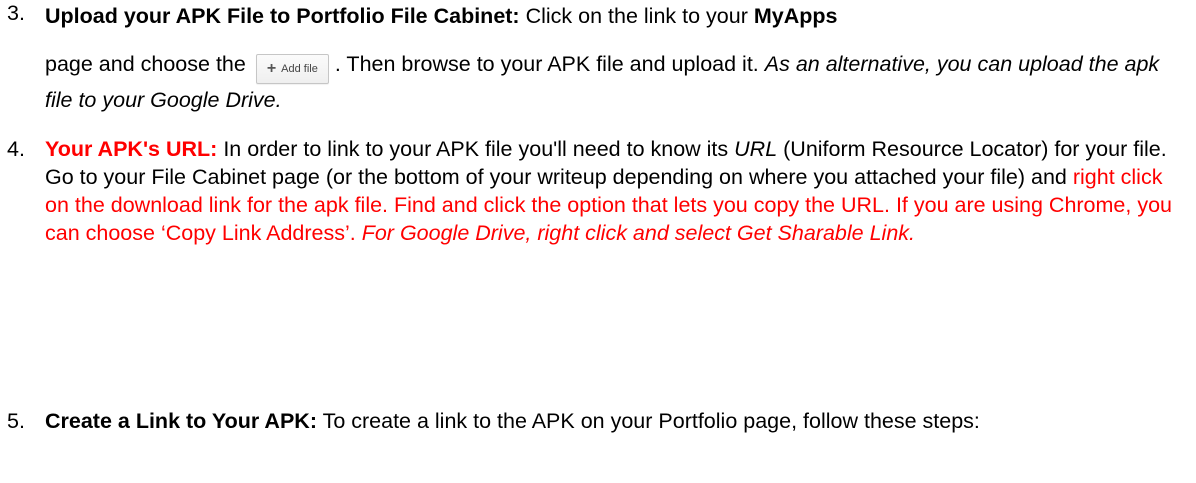 This screenshot has width=1196, height=483. Describe the element at coordinates (145, 64) in the screenshot. I see `step-text: page and choose the` at that location.